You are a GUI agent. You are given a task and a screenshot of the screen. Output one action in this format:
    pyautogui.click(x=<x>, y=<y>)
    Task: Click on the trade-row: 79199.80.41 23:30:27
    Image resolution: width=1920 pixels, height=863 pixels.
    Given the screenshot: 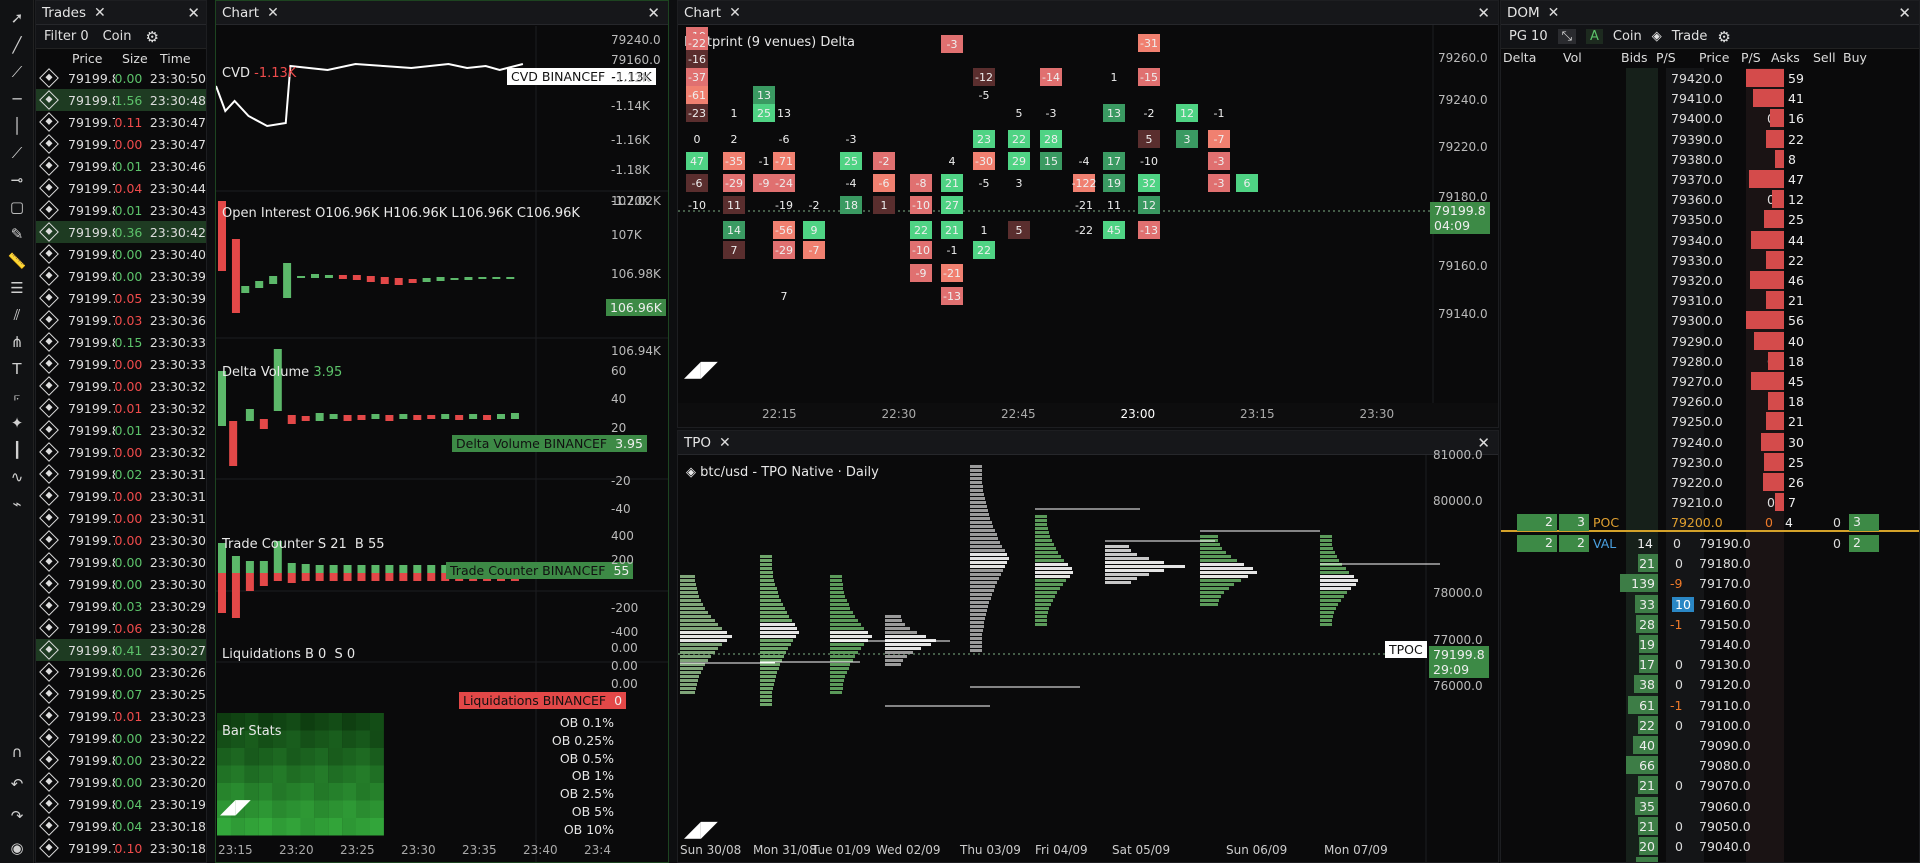 What is the action you would take?
    pyautogui.click(x=121, y=650)
    